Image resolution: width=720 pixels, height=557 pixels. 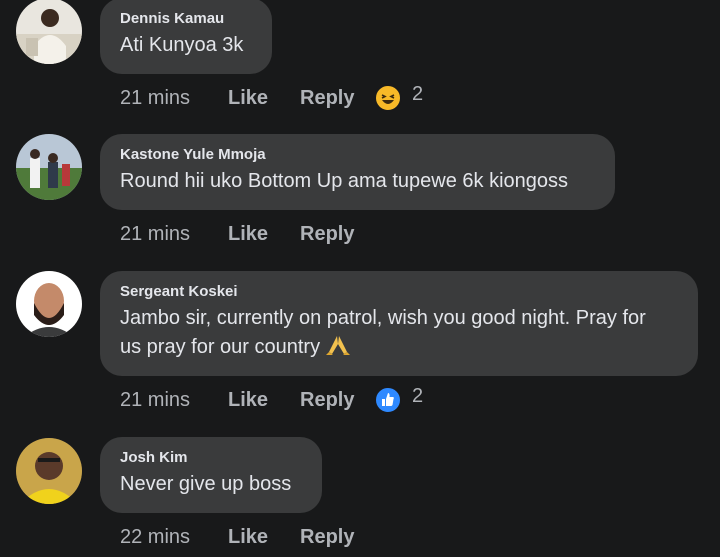 I want to click on comment-actions: 21 mins Like Reply, so click(x=247, y=234).